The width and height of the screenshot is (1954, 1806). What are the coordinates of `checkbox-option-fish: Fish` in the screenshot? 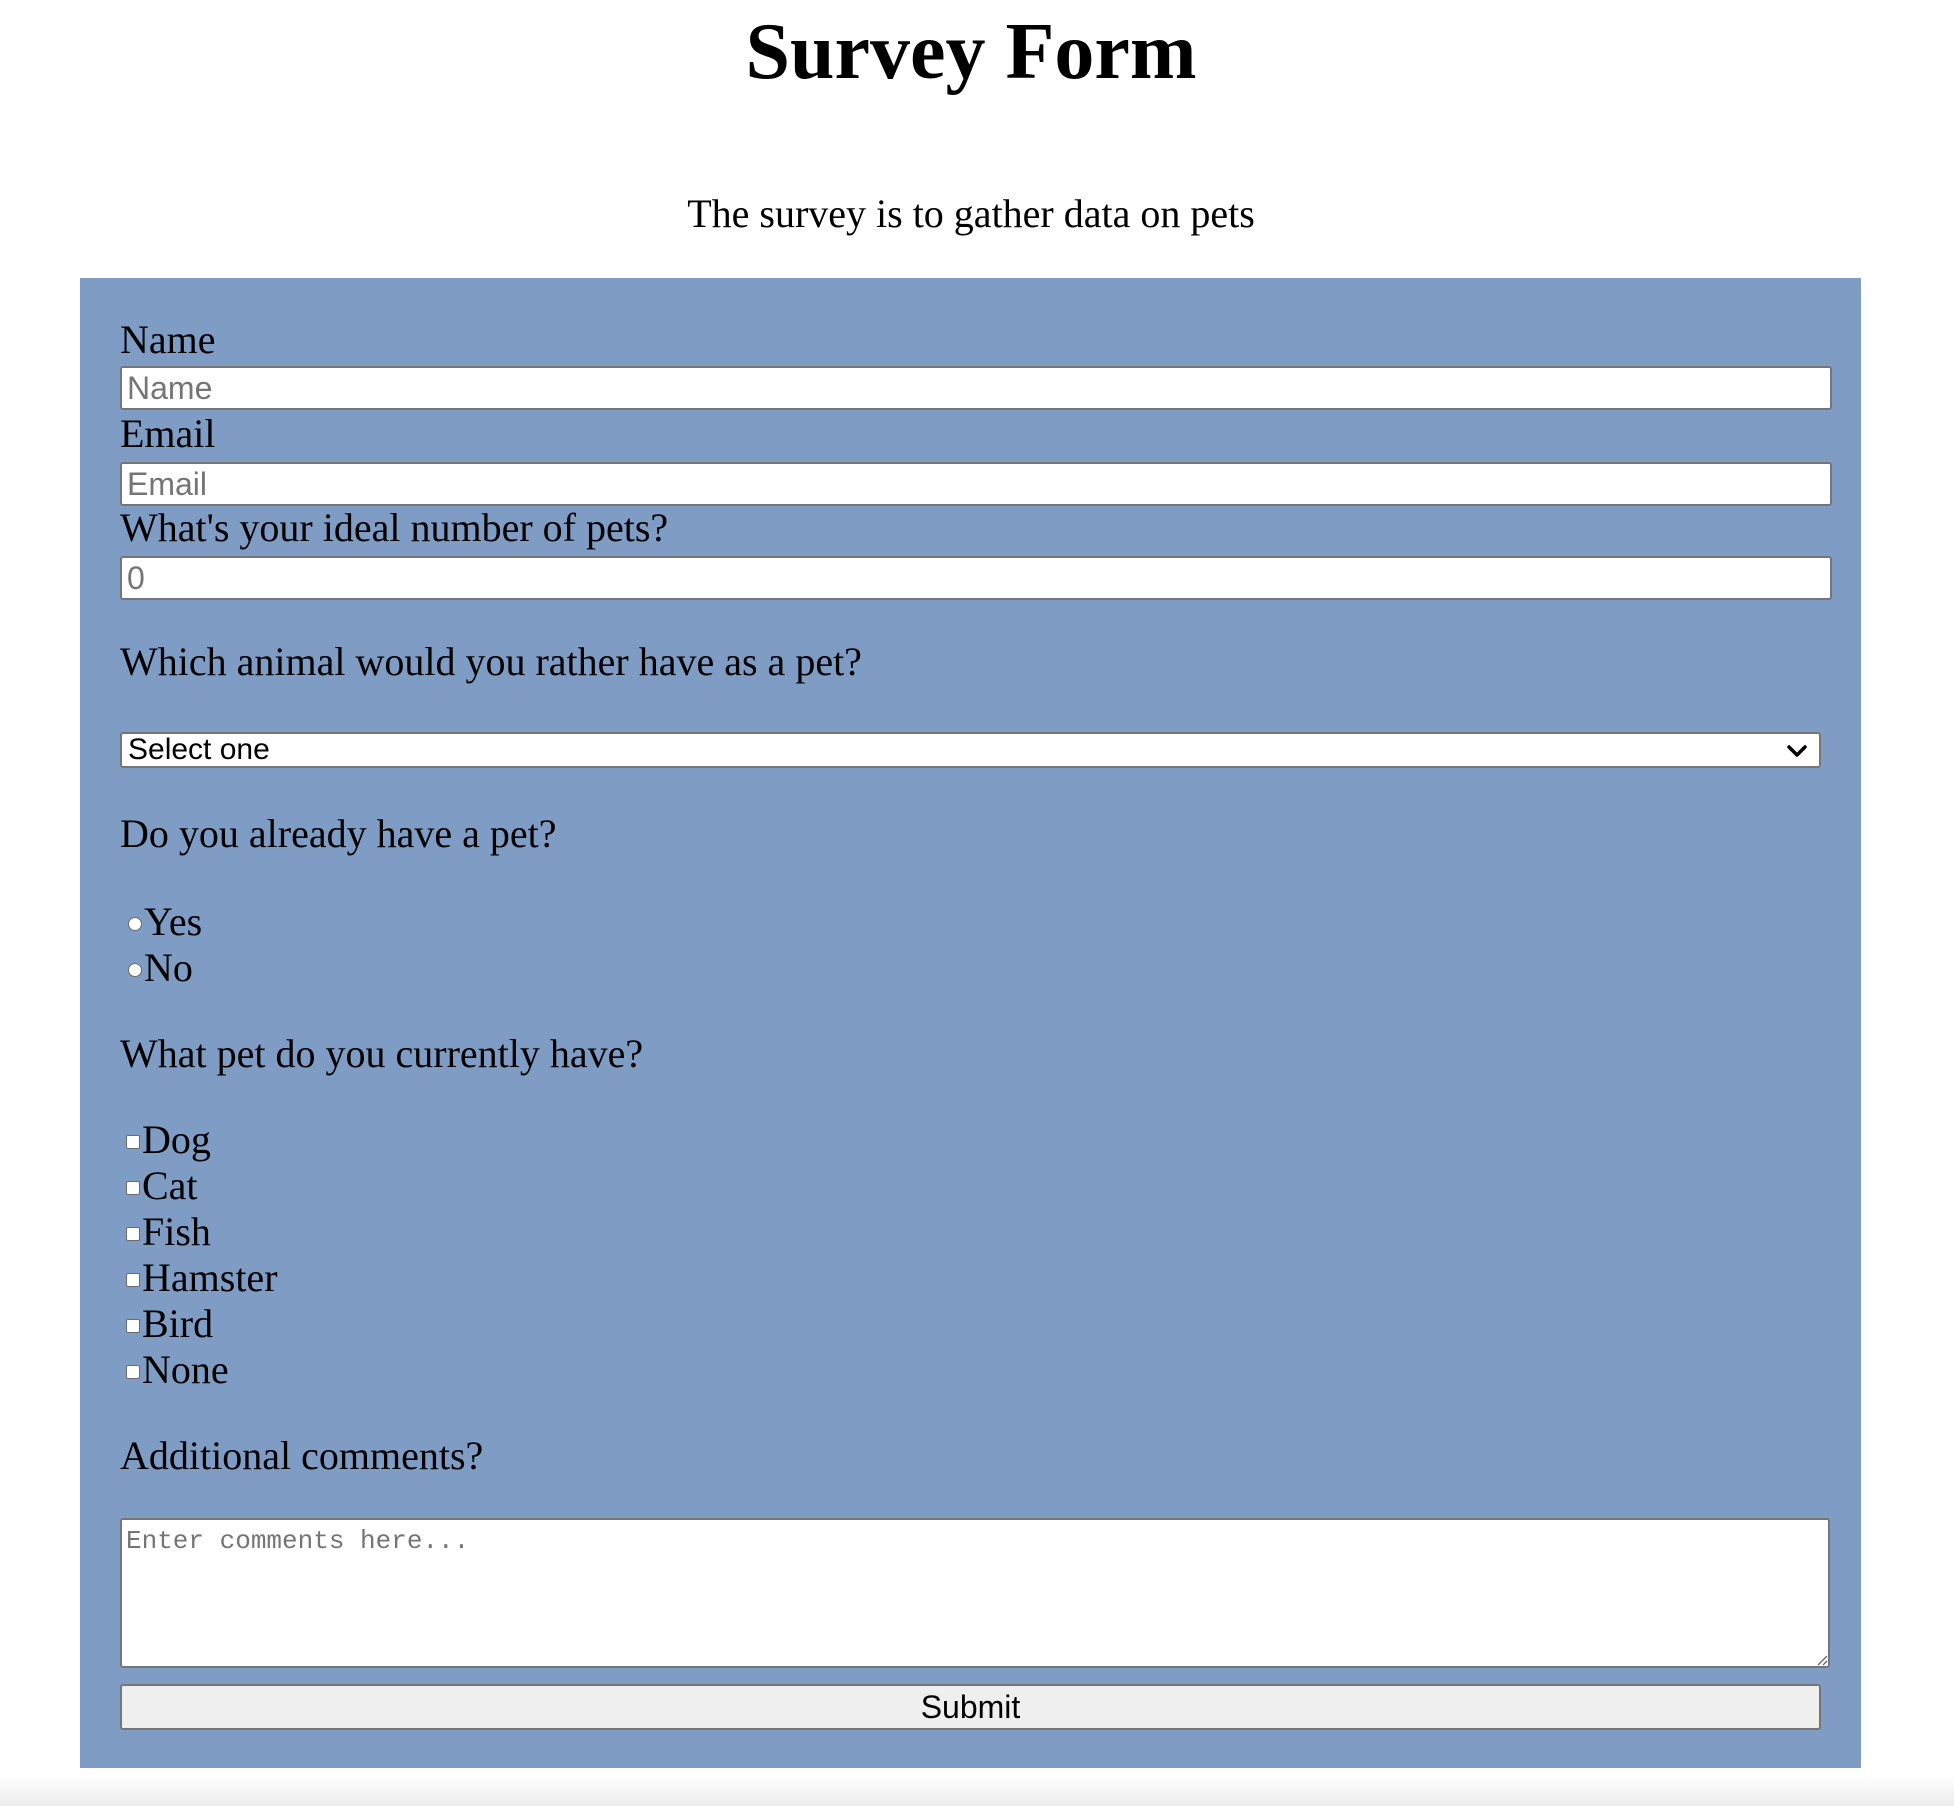 It's located at (165, 1232).